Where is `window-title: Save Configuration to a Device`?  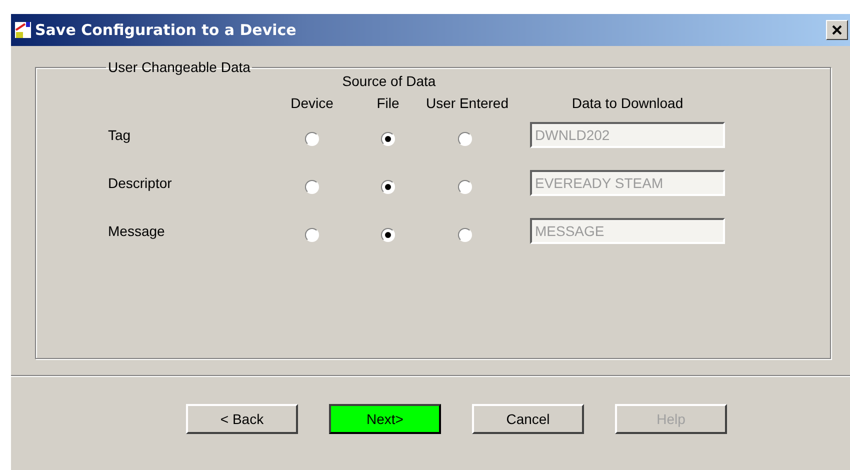
window-title: Save Configuration to a Device is located at coordinates (166, 30).